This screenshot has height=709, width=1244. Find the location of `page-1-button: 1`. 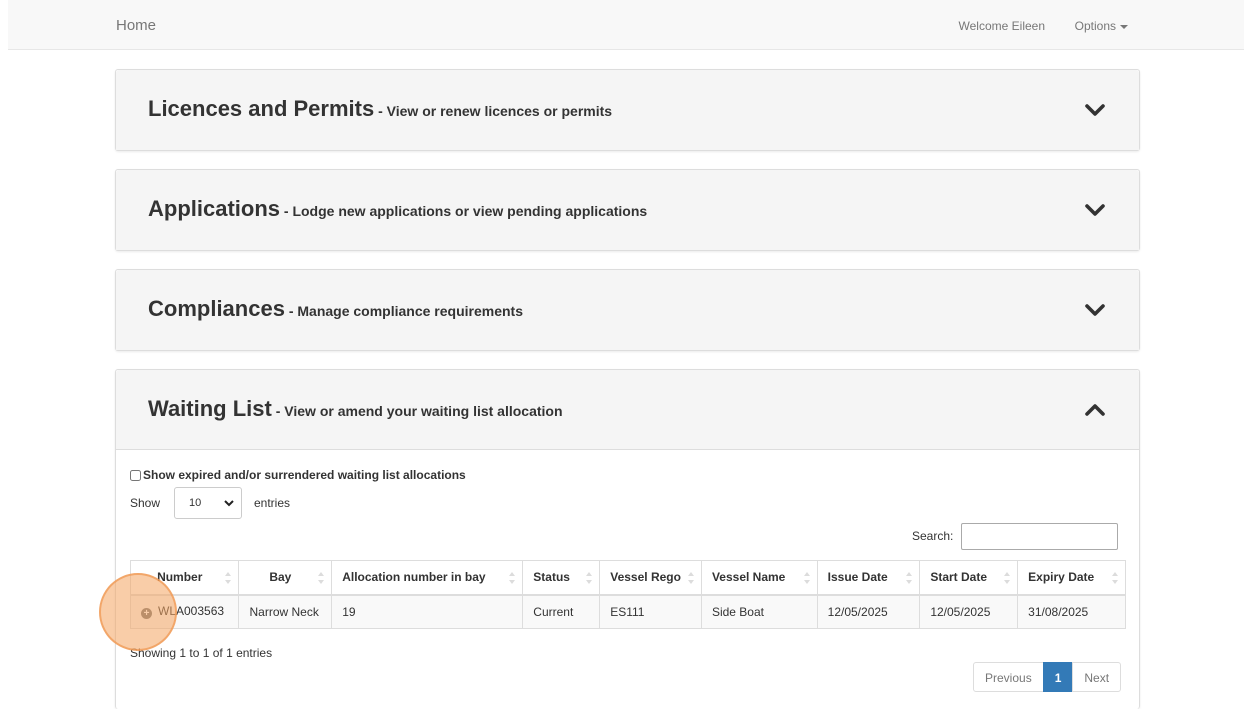

page-1-button: 1 is located at coordinates (1058, 677).